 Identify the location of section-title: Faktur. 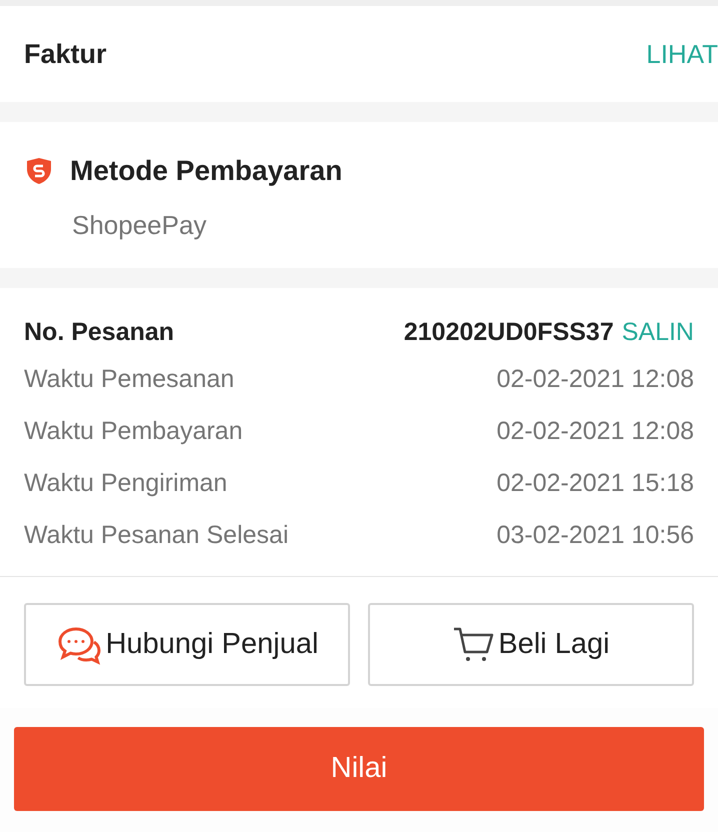
(65, 54).